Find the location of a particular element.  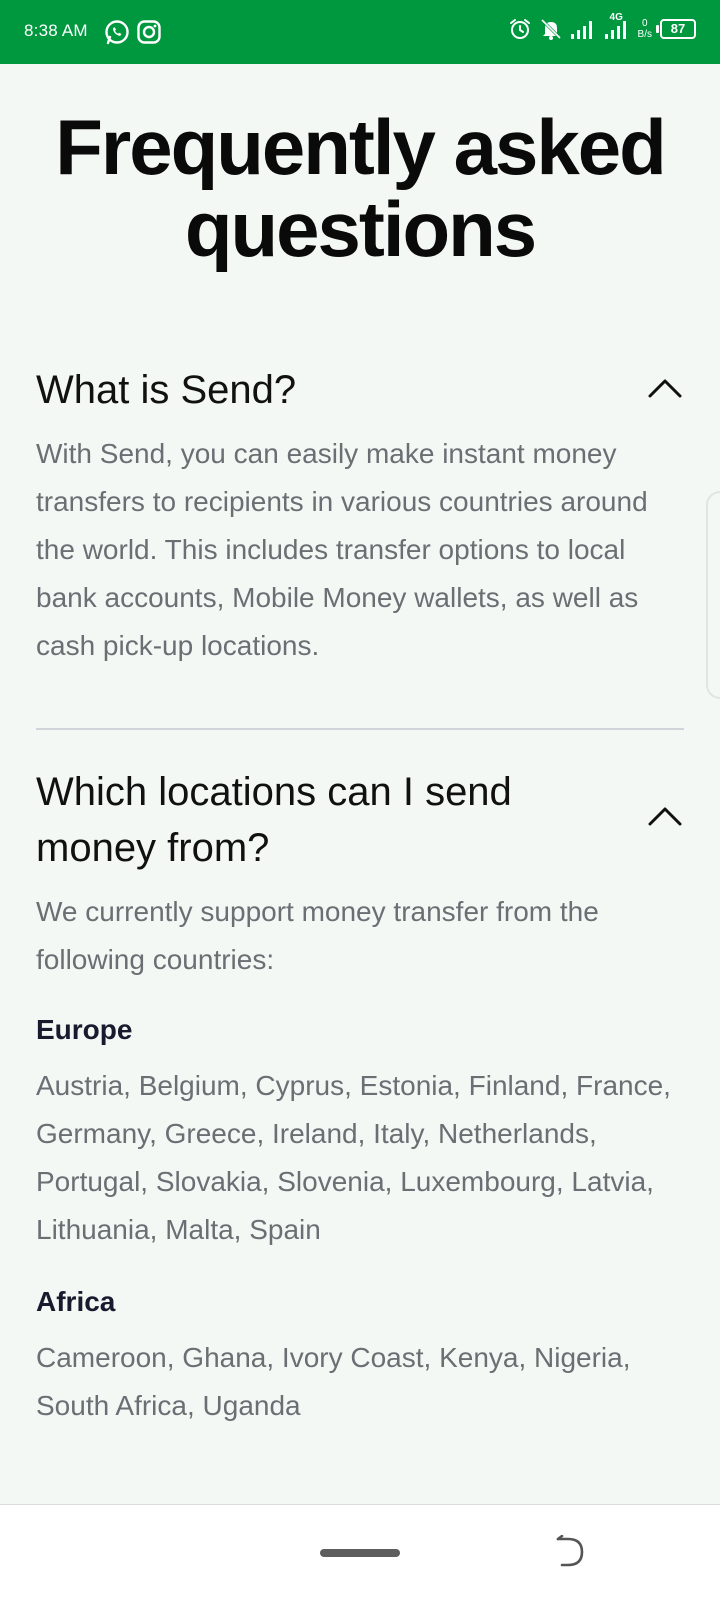

mute-bell-icon is located at coordinates (550, 29).